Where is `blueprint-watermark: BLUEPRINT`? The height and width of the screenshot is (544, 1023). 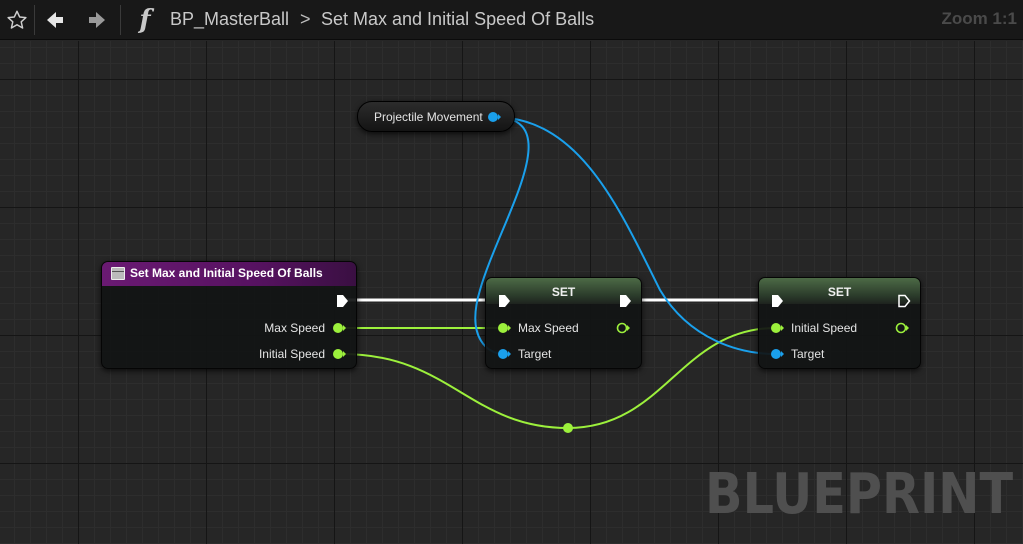
blueprint-watermark: BLUEPRINT is located at coordinates (858, 494).